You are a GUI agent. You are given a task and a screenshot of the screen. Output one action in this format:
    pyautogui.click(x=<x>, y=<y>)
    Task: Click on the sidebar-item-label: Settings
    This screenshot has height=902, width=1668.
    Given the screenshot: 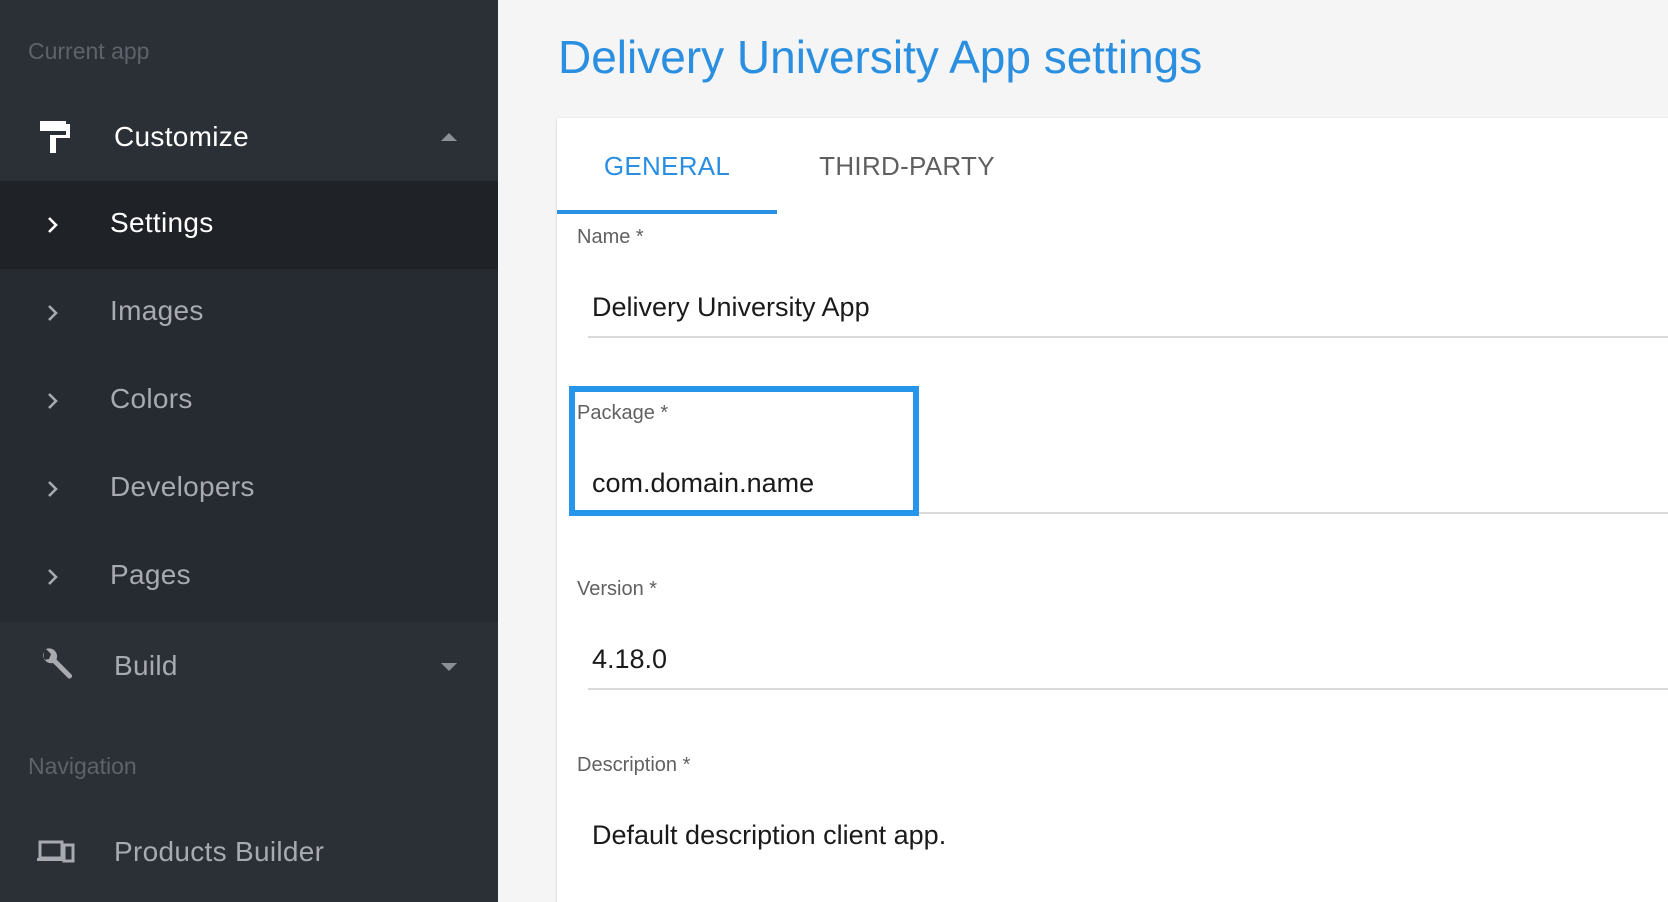 What is the action you would take?
    pyautogui.click(x=162, y=222)
    